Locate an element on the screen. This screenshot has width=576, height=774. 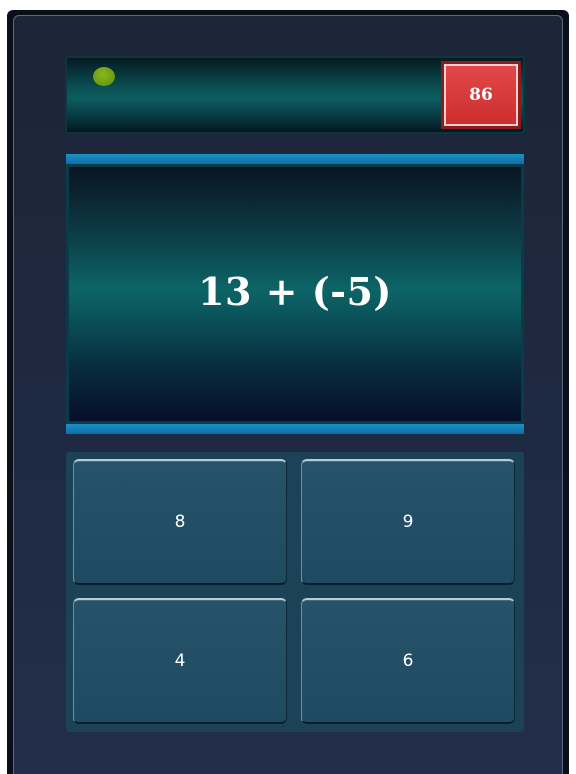
timer-badge: 86 is located at coordinates (481, 95).